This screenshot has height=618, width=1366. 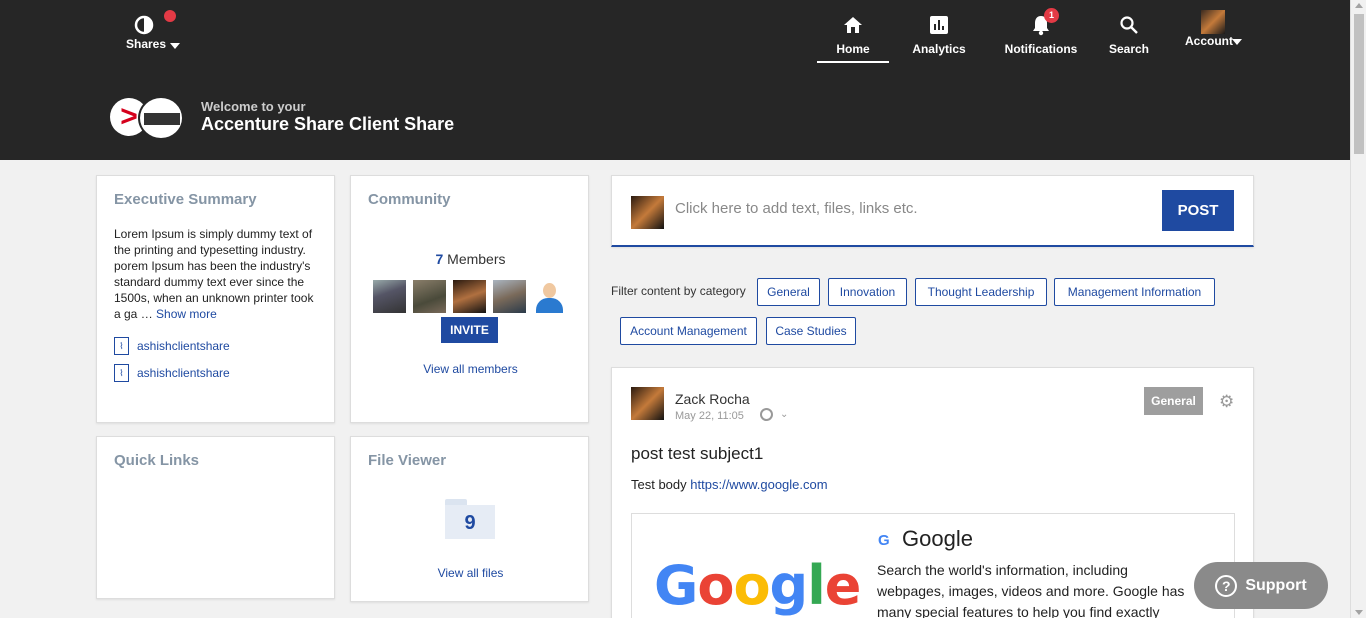 What do you see at coordinates (757, 585) in the screenshot?
I see `google-logo: Google` at bounding box center [757, 585].